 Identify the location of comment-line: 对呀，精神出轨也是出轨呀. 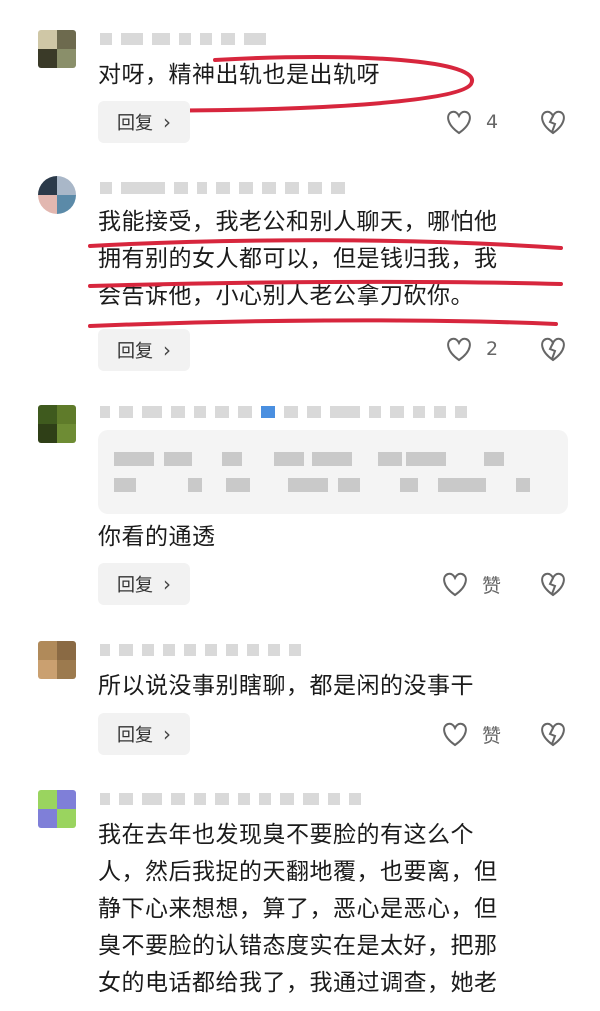
(239, 75).